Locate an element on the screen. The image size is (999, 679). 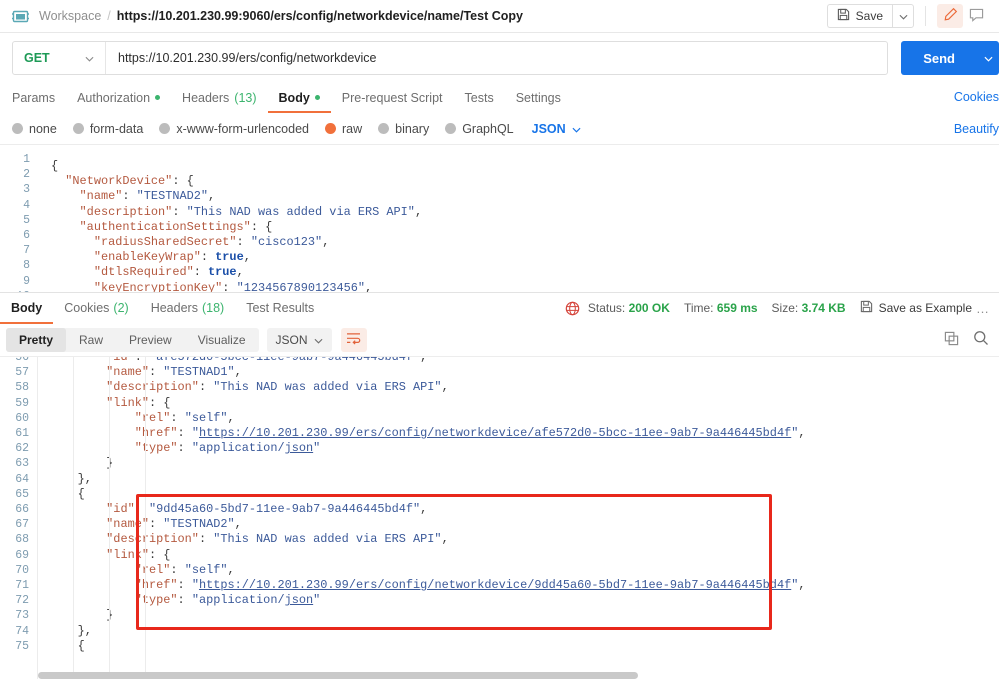
body-format-value: JSON is located at coordinates (548, 128).